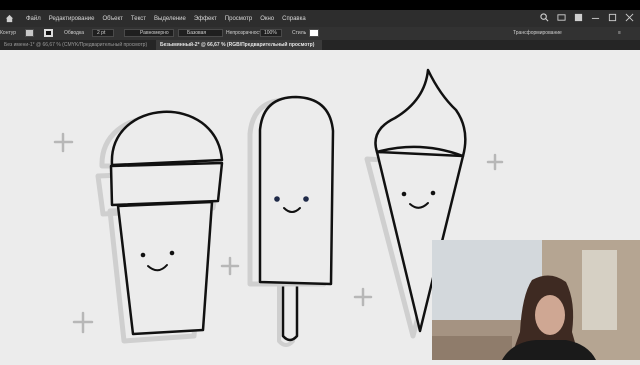 Image resolution: width=640 pixels, height=365 pixels. Describe the element at coordinates (267, 19) in the screenshot. I see `menu-window: Окно` at that location.